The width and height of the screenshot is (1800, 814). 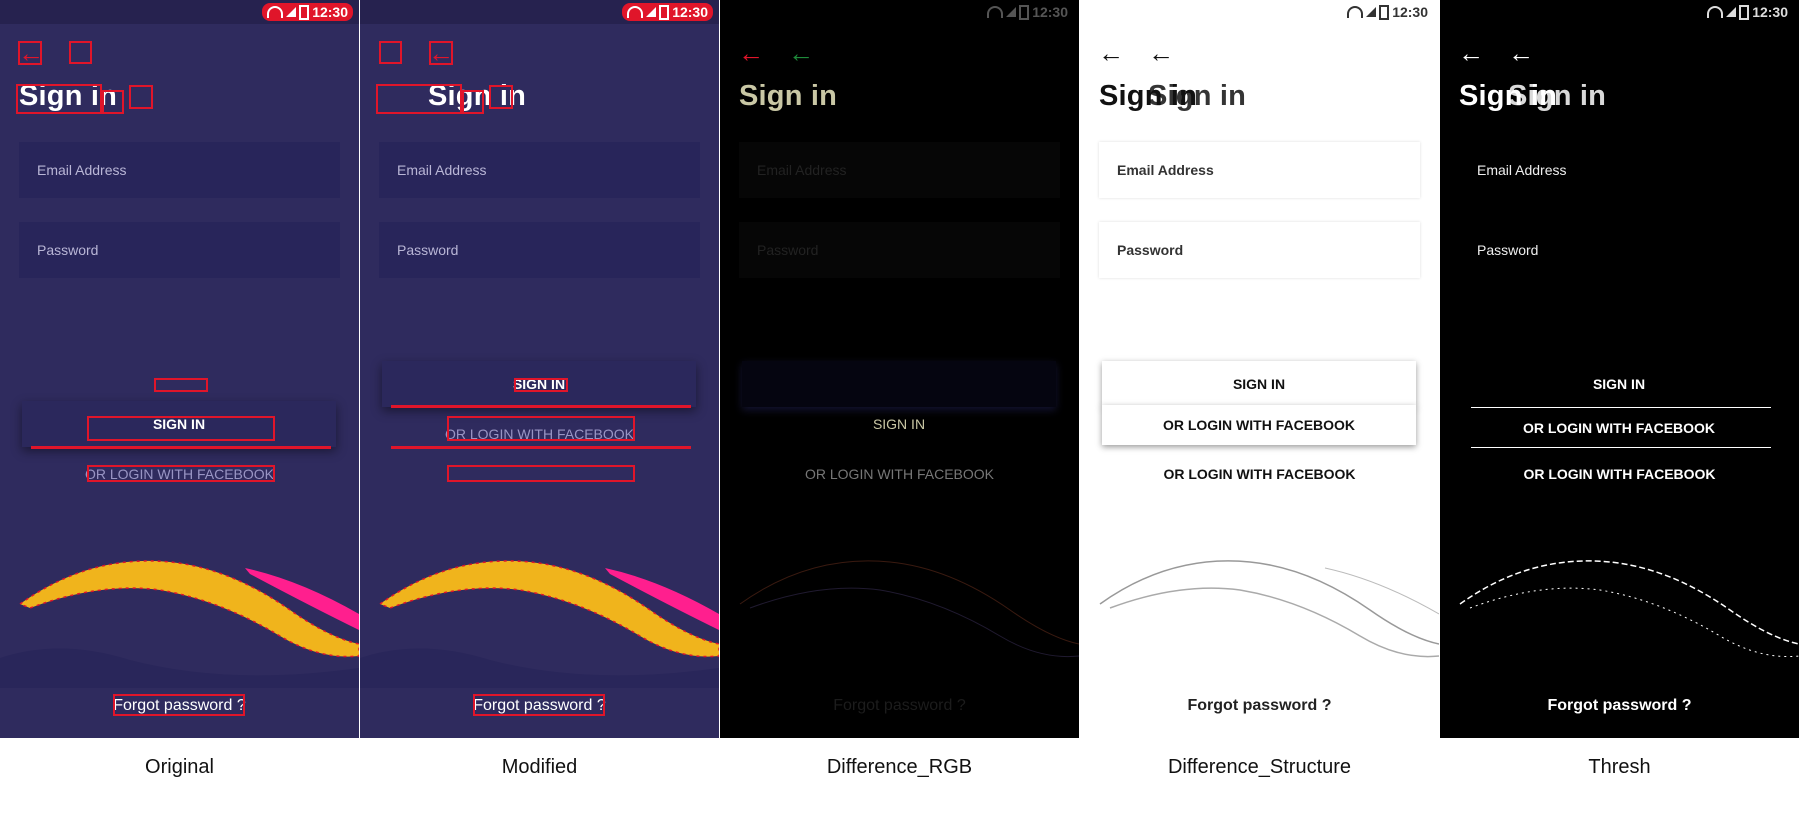 I want to click on caption-original: Original, so click(x=179, y=767).